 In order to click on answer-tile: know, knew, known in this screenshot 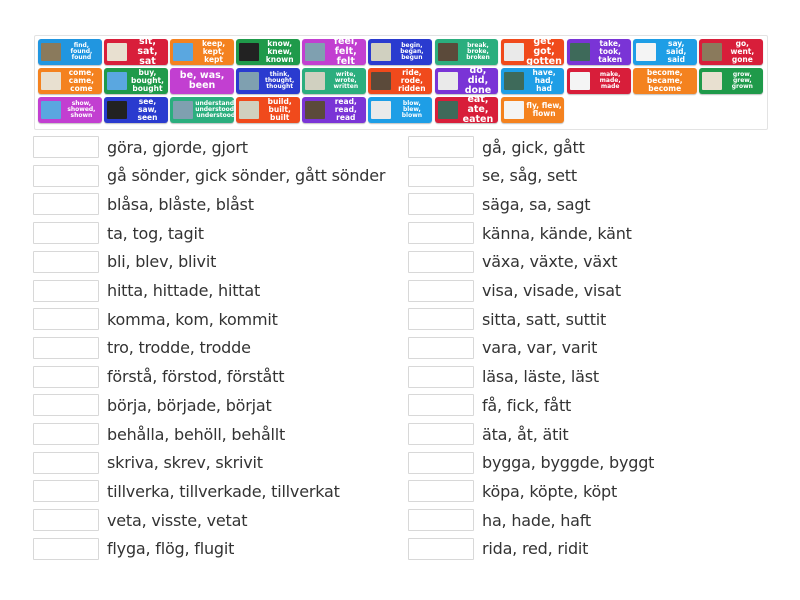, I will do `click(268, 52)`.